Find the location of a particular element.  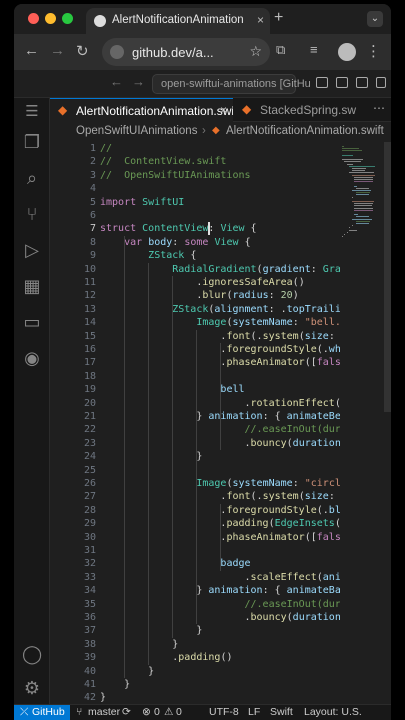

toggle-panel-icon is located at coordinates (342, 82).